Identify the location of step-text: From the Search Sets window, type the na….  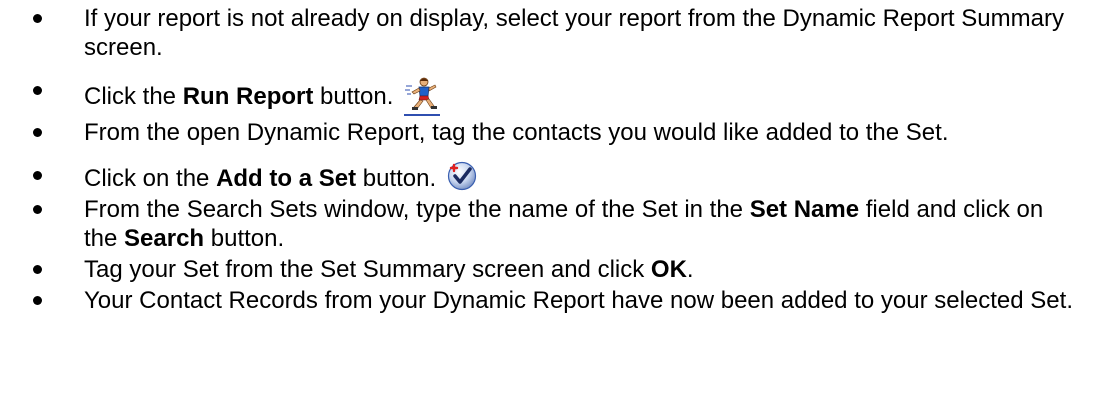
(417, 209).